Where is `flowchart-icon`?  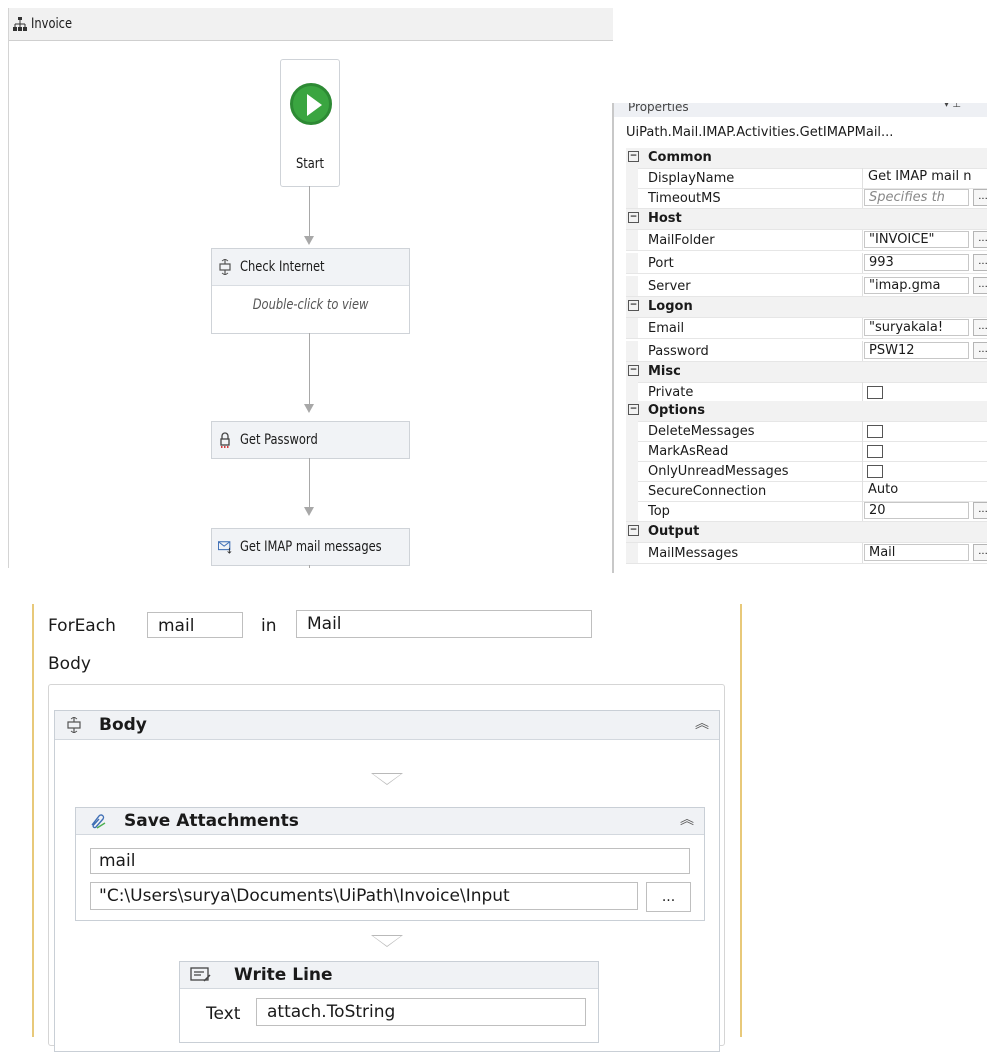
flowchart-icon is located at coordinates (20, 24).